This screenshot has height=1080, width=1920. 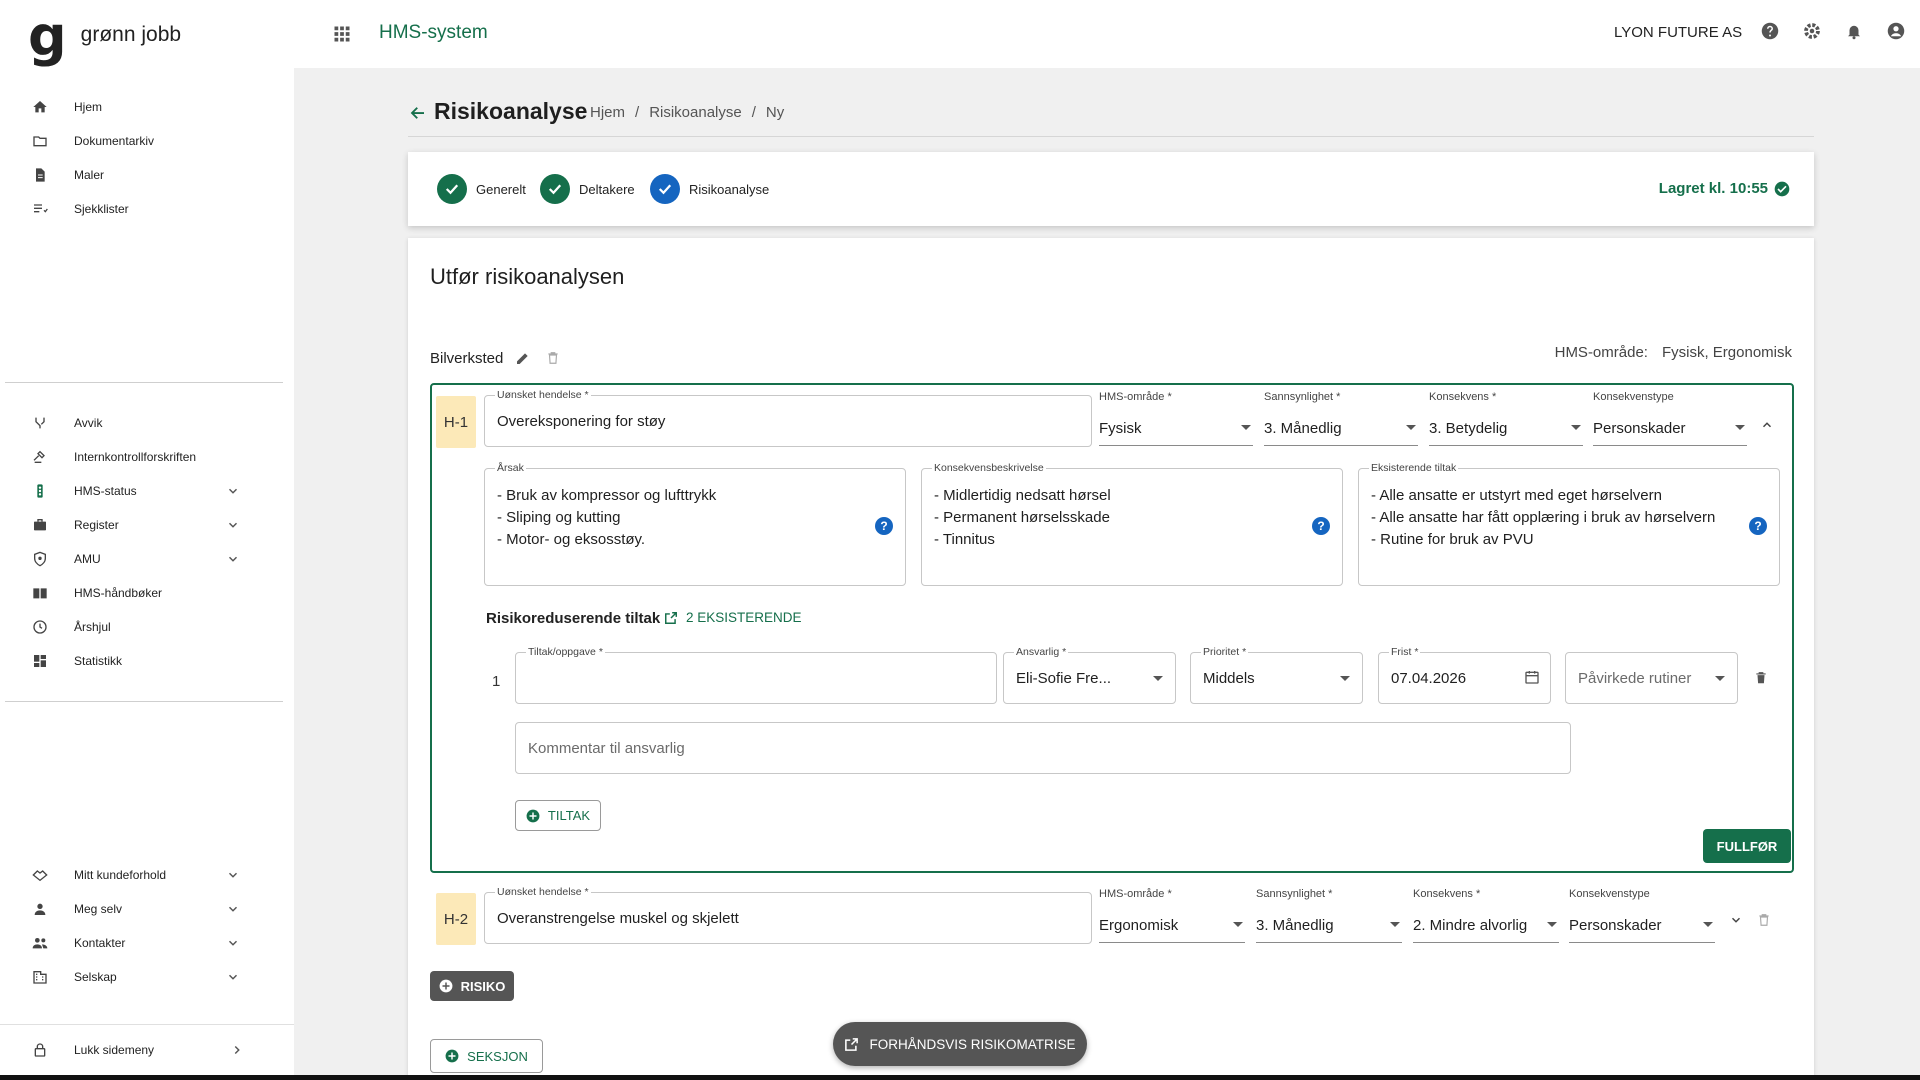 What do you see at coordinates (1854, 31) in the screenshot?
I see `bell-icon` at bounding box center [1854, 31].